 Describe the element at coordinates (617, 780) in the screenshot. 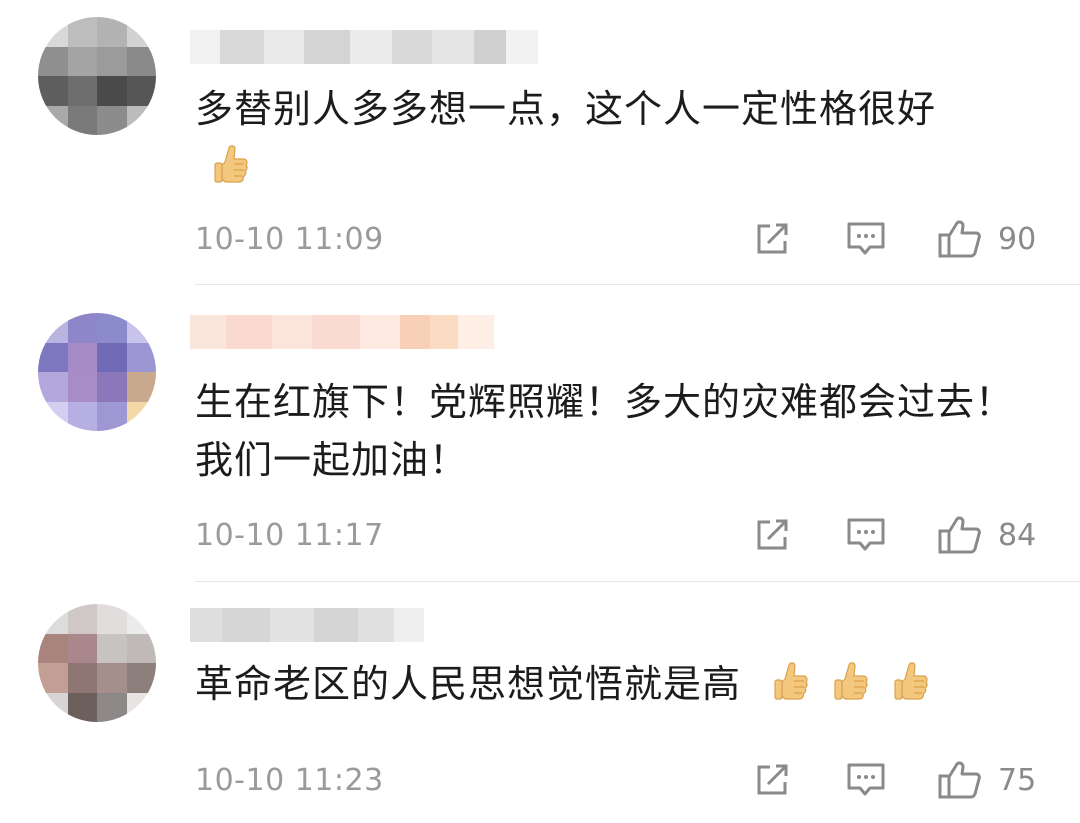

I see `comment-meta: 10-10 11:23 75` at that location.